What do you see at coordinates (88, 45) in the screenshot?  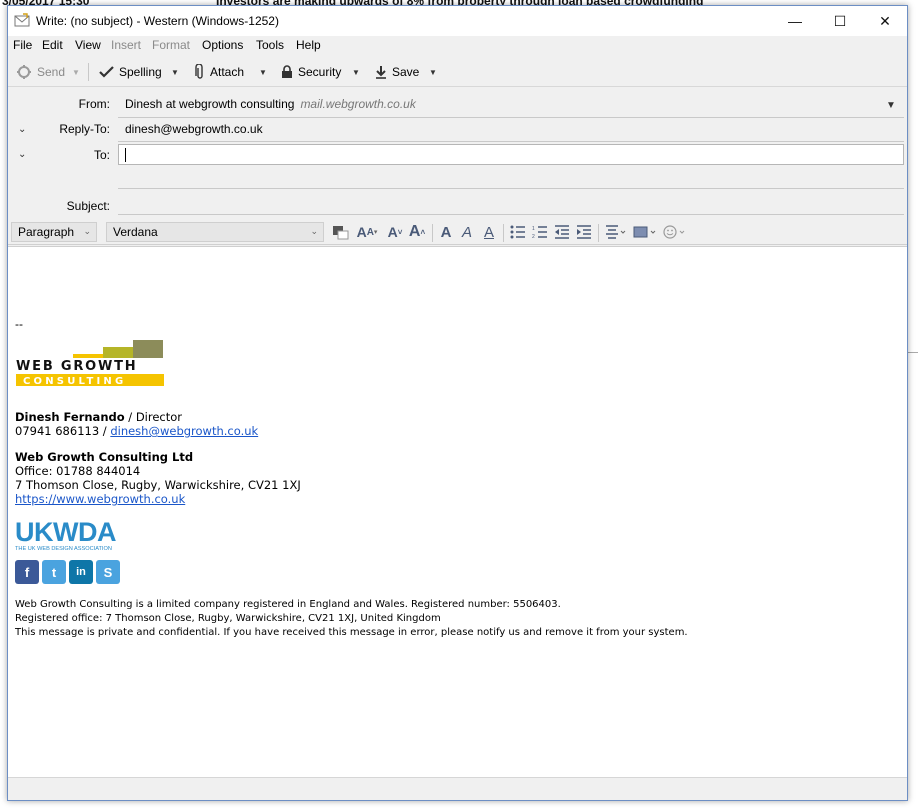 I see `menu-view: View` at bounding box center [88, 45].